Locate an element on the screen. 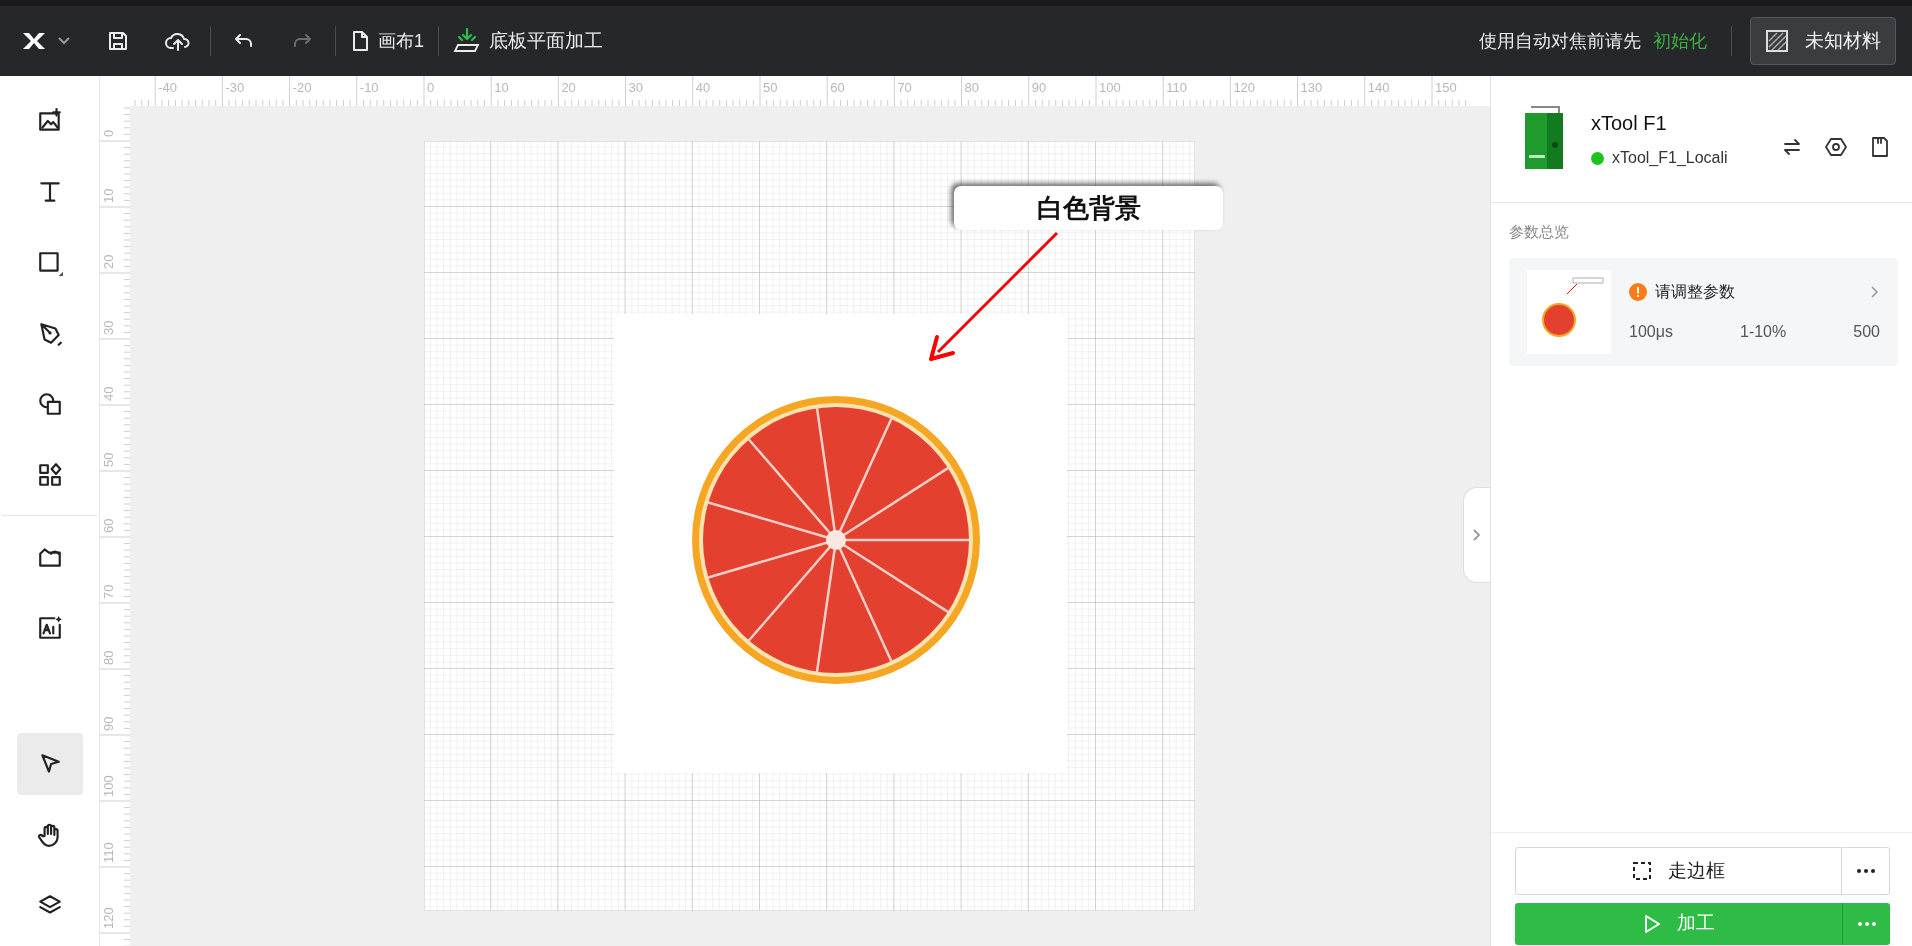 This screenshot has width=1912, height=946. swap-icon is located at coordinates (1792, 147).